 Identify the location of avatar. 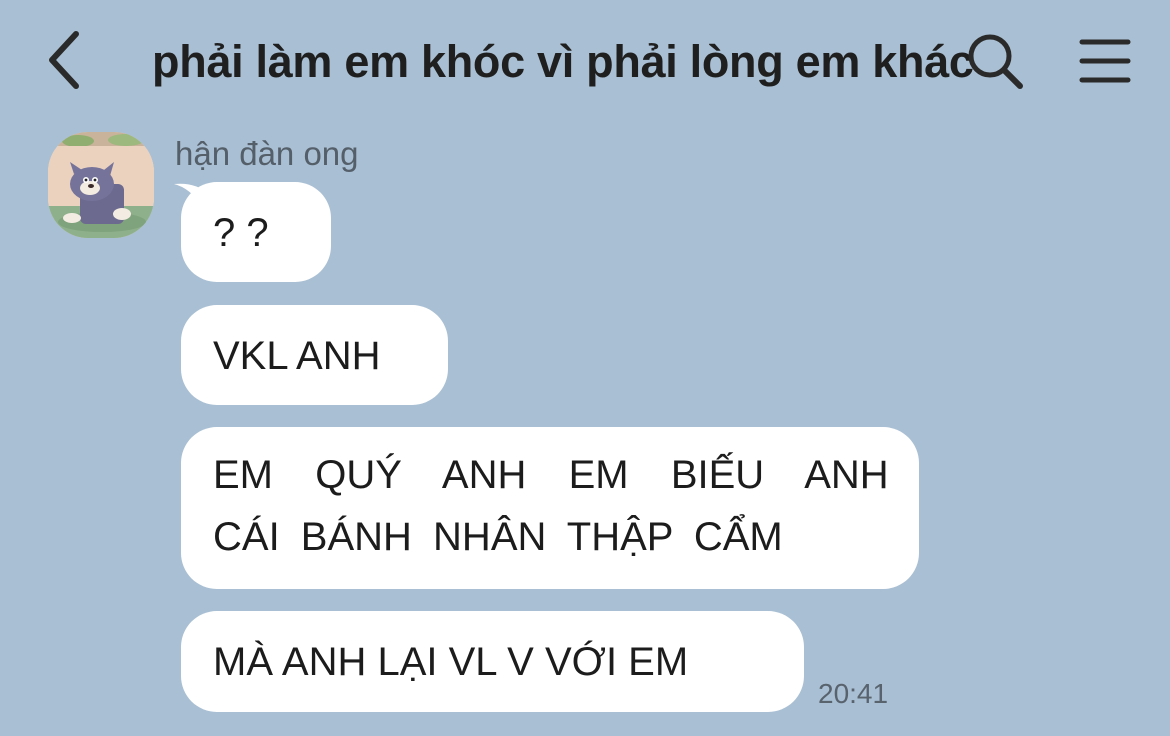
(101, 185).